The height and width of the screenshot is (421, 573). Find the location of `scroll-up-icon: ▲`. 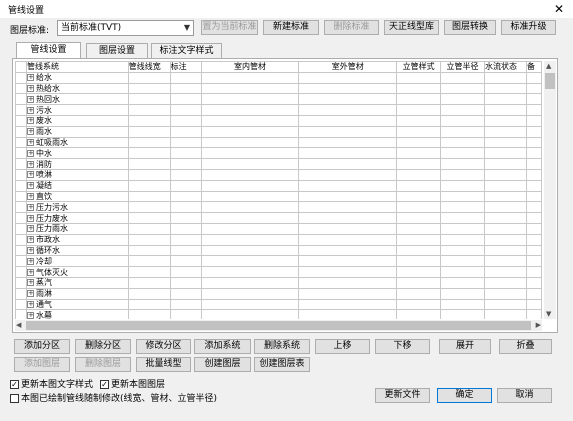

scroll-up-icon: ▲ is located at coordinates (548, 66).